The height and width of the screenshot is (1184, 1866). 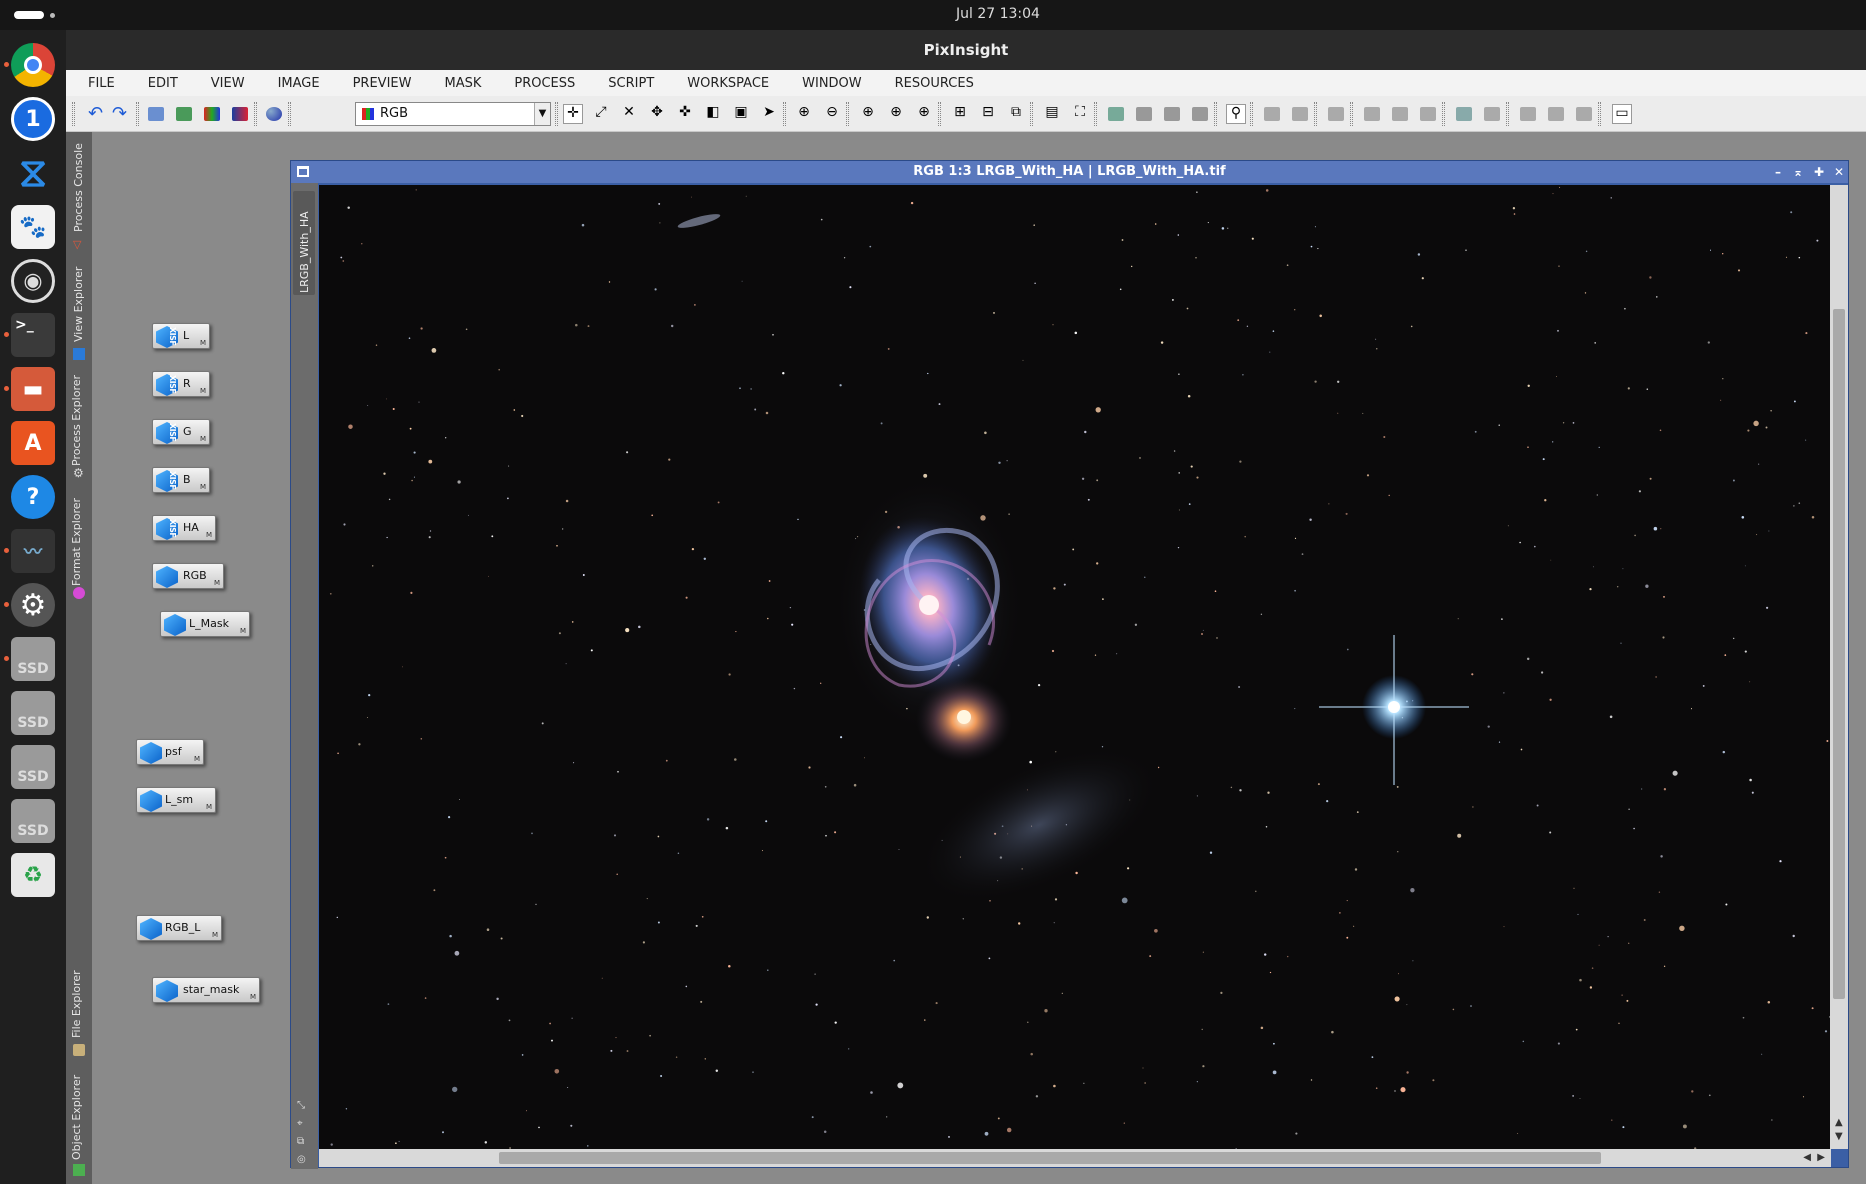 I want to click on ssd-1-dock-item: SSD, so click(x=31, y=659).